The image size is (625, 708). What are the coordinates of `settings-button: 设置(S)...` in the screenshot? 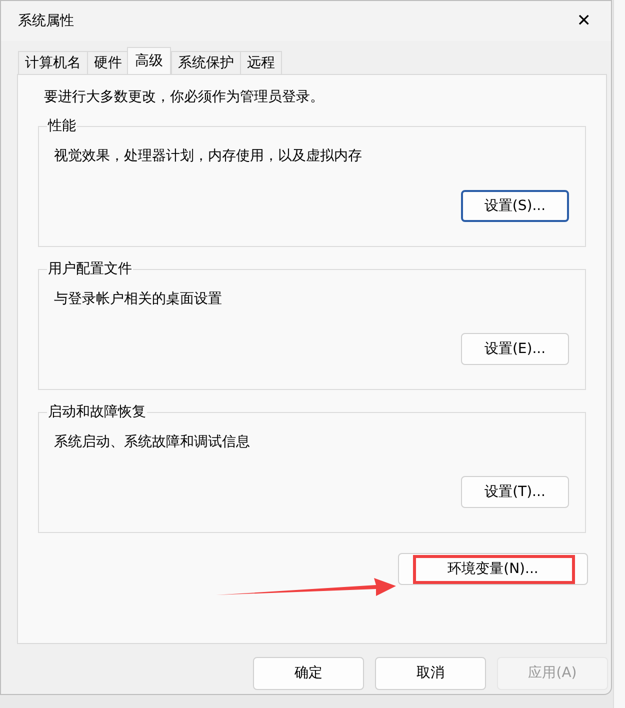 It's located at (515, 206).